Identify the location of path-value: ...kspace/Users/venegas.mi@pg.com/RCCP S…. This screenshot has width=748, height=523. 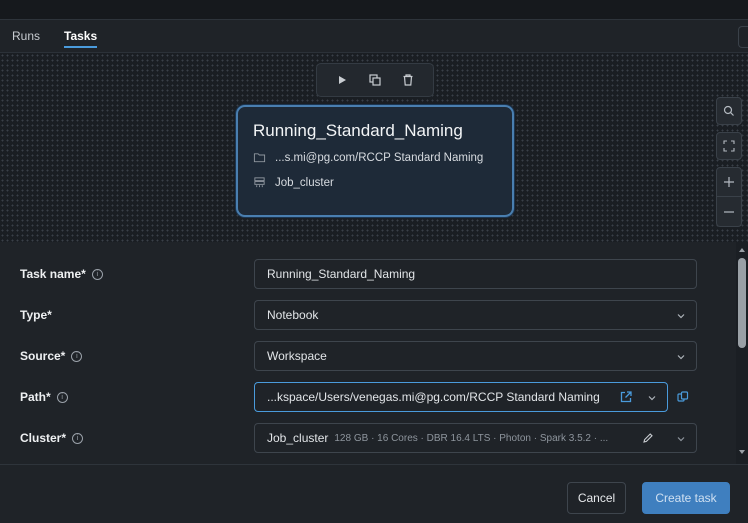
(433, 397).